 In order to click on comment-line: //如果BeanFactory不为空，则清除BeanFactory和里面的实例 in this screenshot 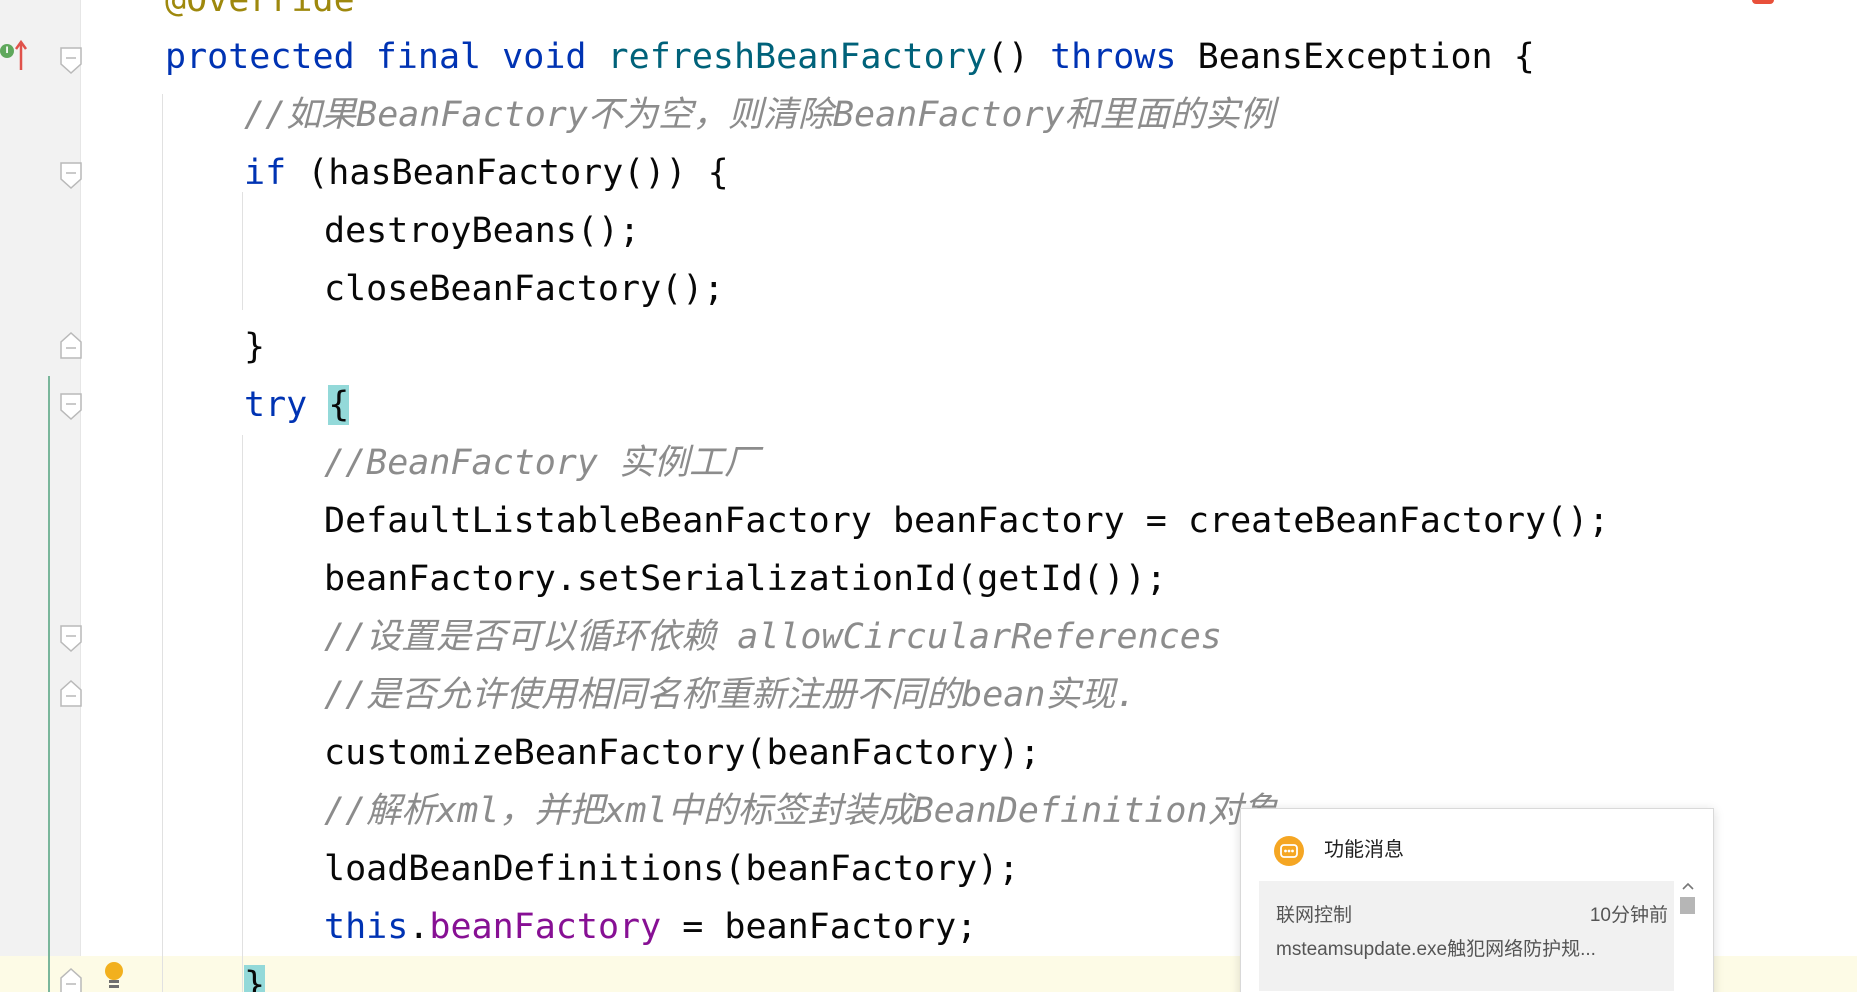, I will do `click(759, 115)`.